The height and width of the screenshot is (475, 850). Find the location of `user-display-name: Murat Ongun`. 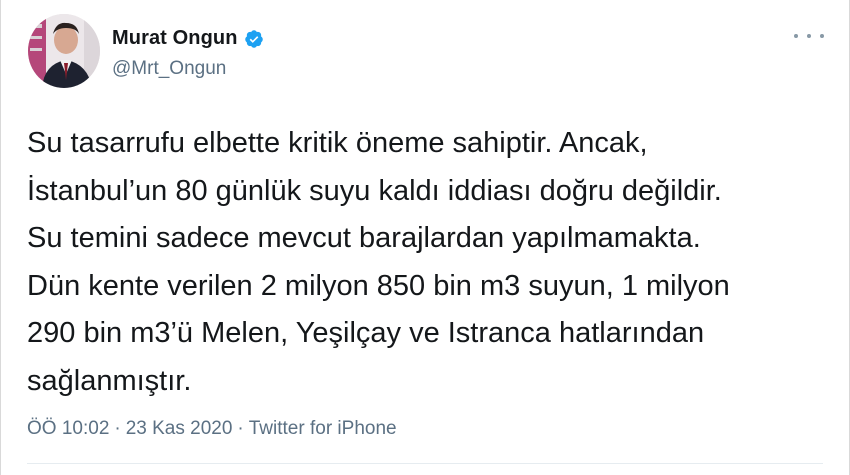

user-display-name: Murat Ongun is located at coordinates (175, 38).